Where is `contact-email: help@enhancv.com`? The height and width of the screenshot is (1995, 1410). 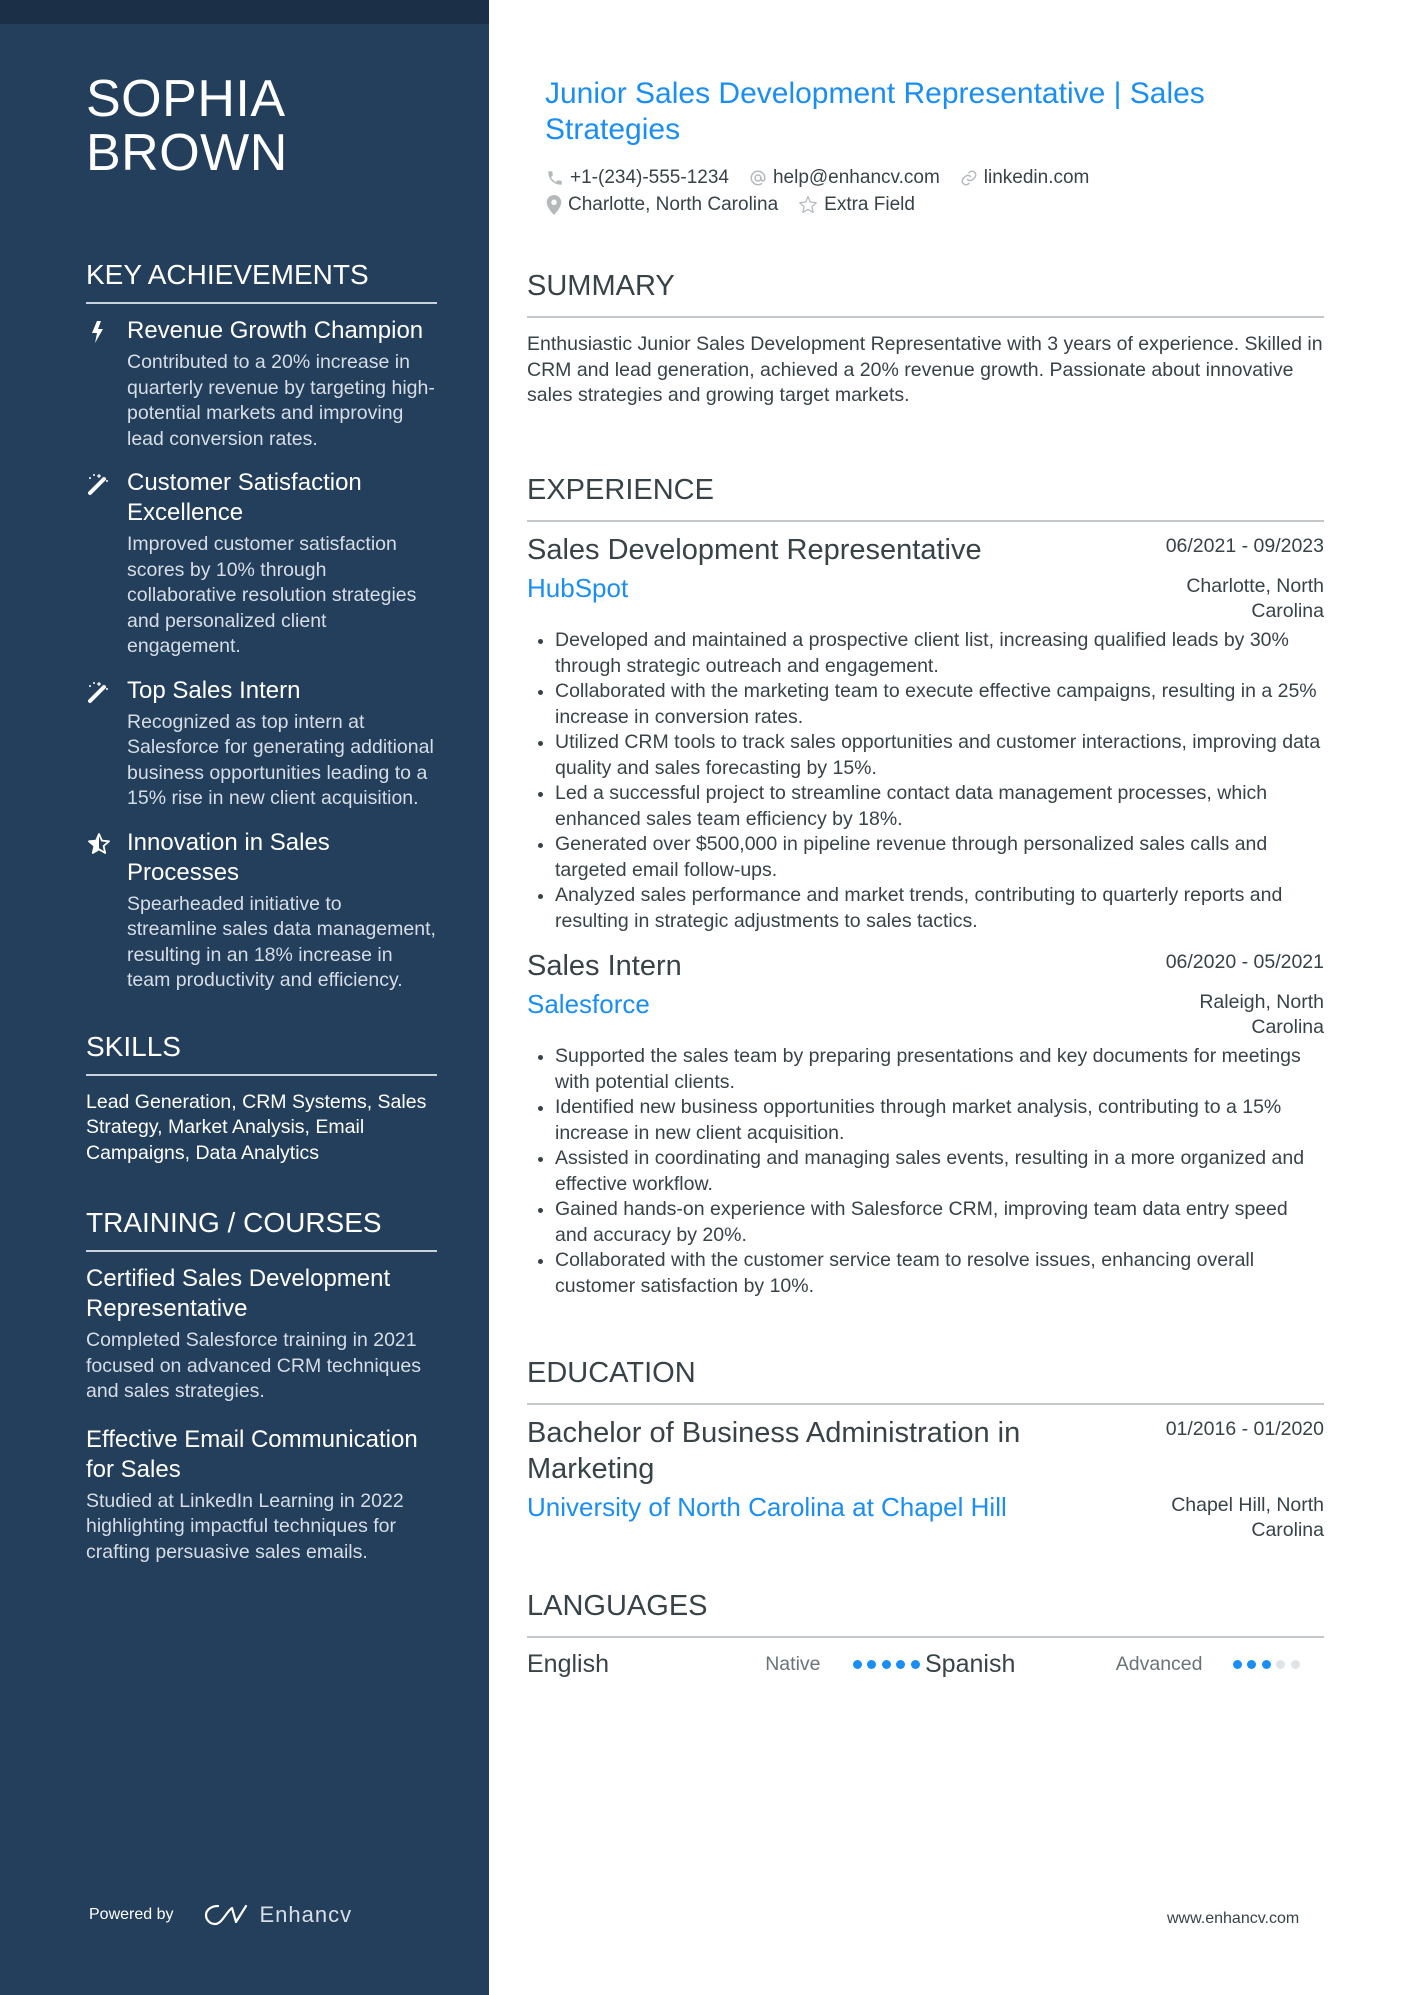 contact-email: help@enhancv.com is located at coordinates (844, 178).